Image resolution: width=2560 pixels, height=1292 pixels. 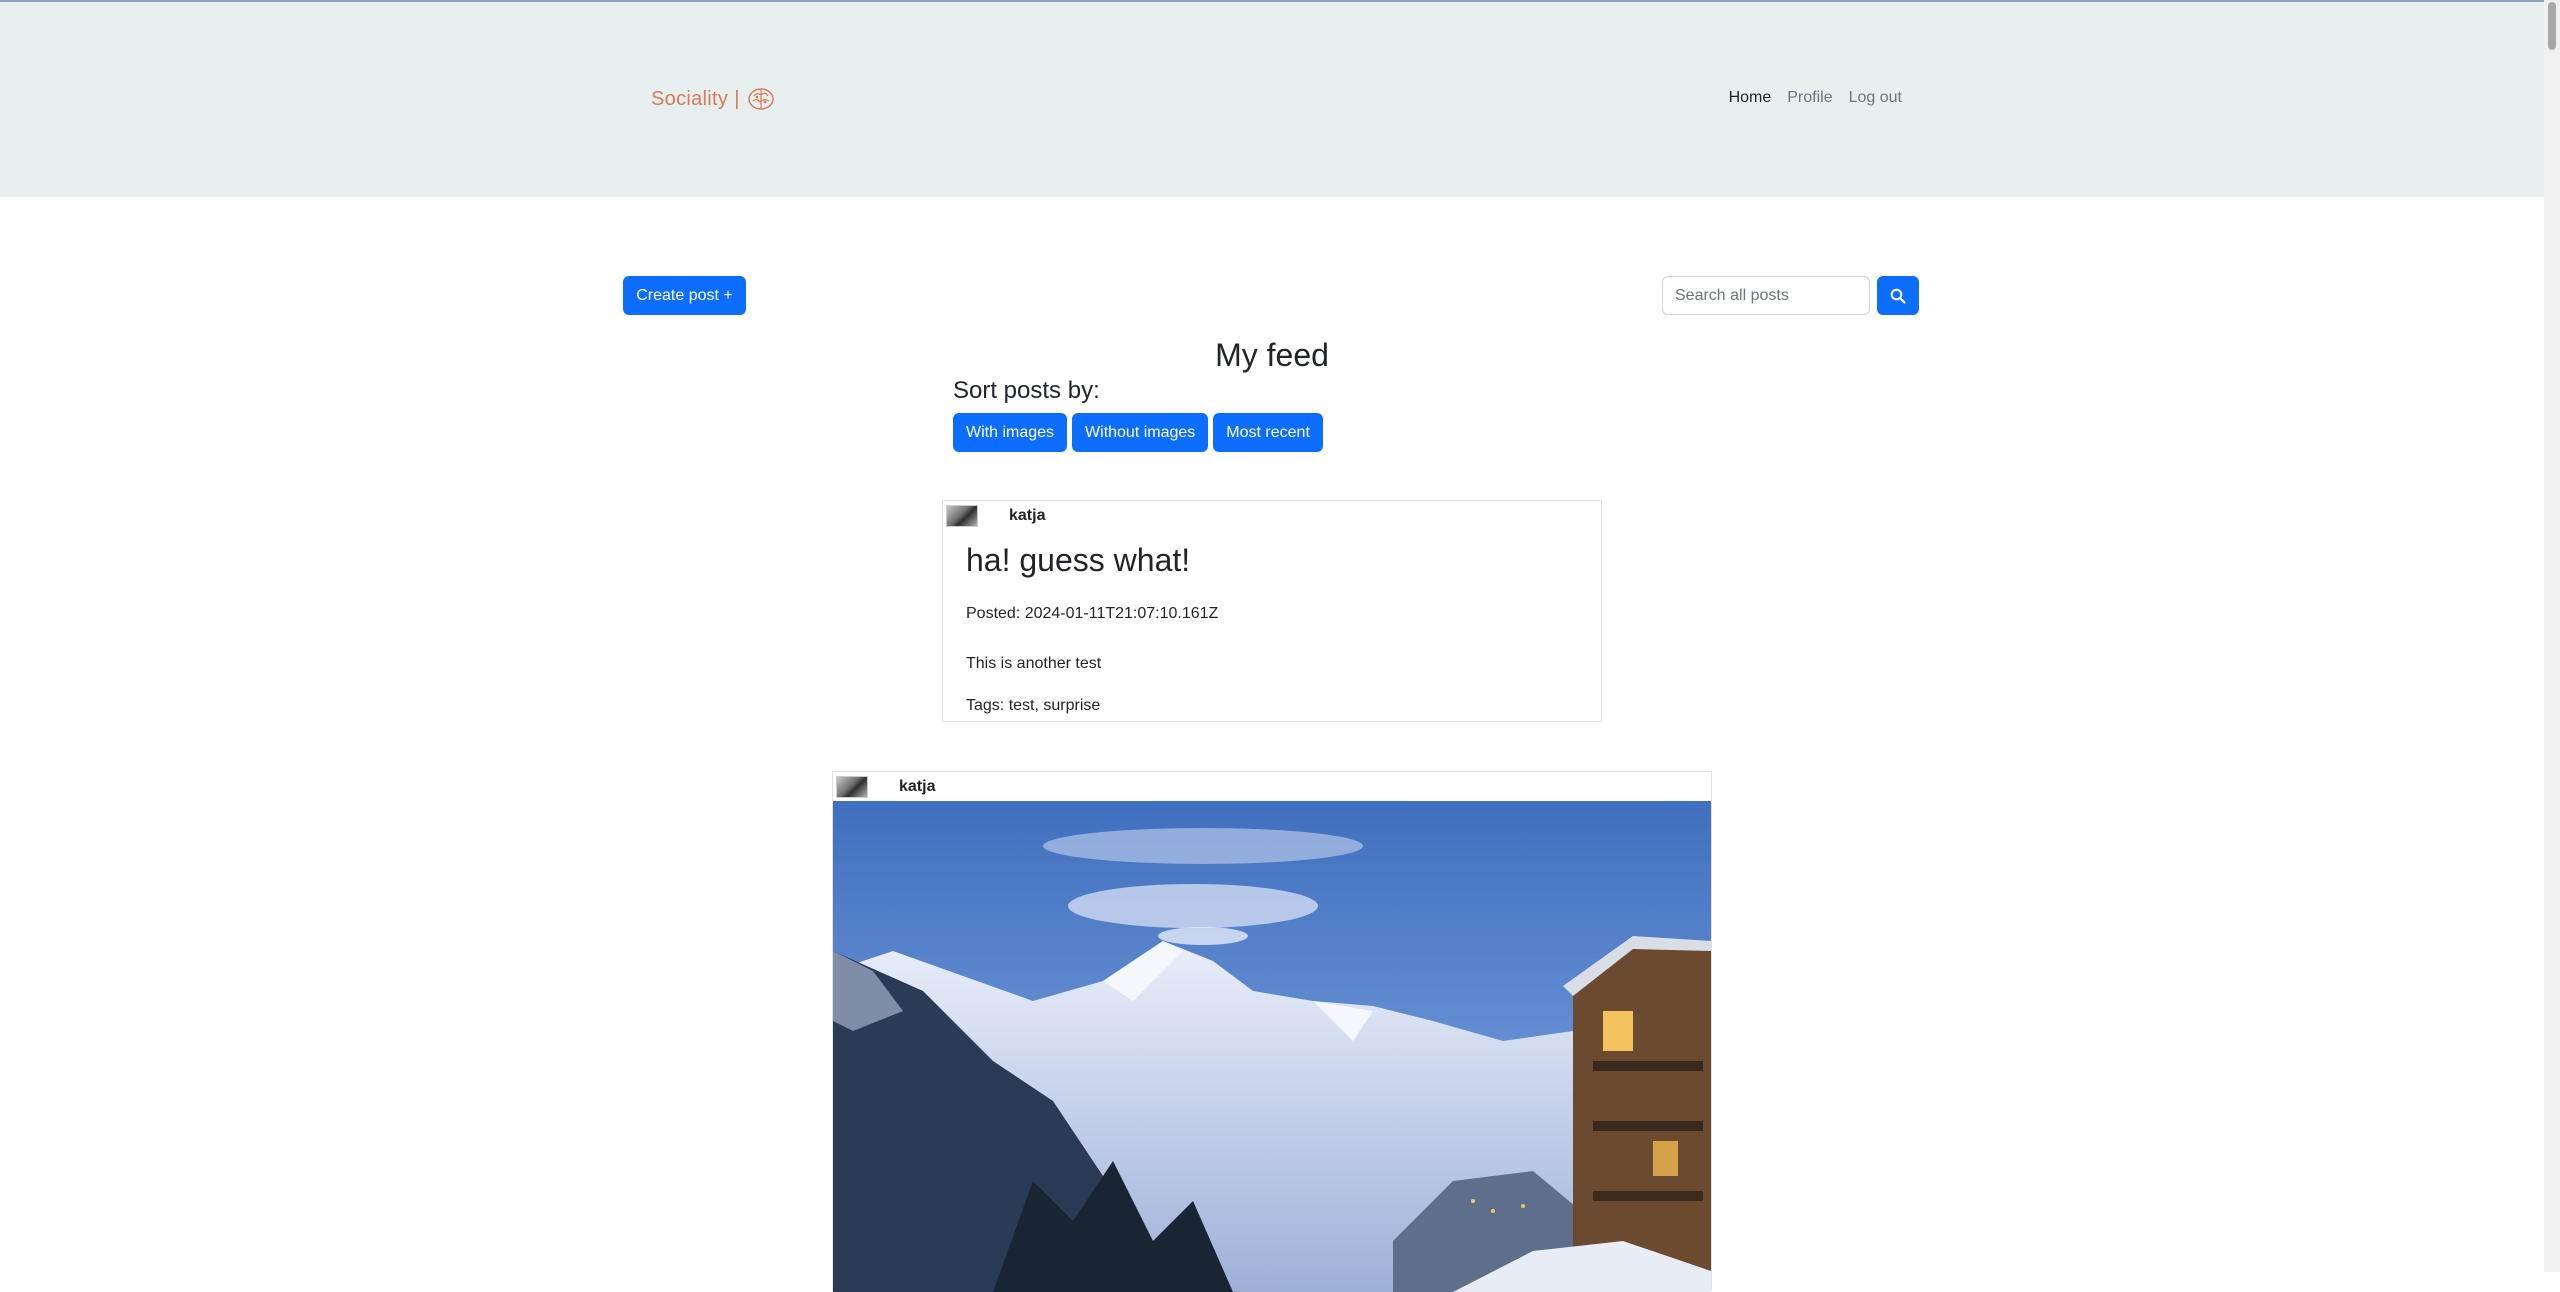 I want to click on scrollbar-thumb, so click(x=2552, y=26).